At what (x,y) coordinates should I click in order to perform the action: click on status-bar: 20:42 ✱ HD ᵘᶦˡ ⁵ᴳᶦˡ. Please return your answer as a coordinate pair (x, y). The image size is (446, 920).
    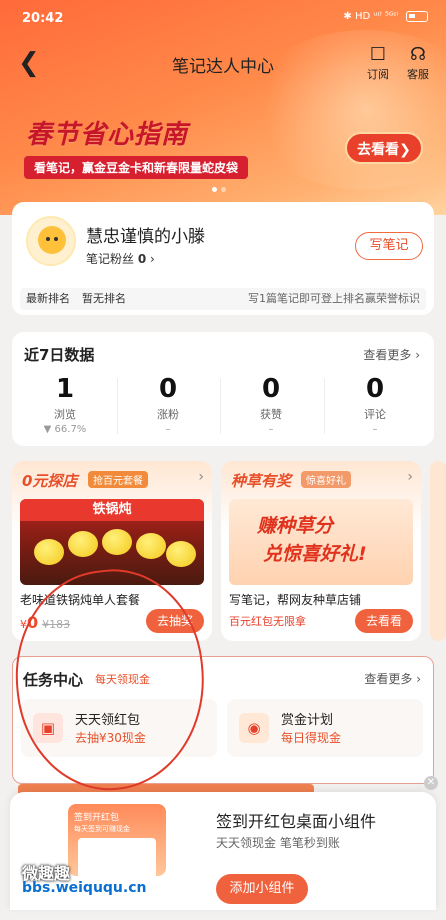
    Looking at the image, I should click on (223, 19).